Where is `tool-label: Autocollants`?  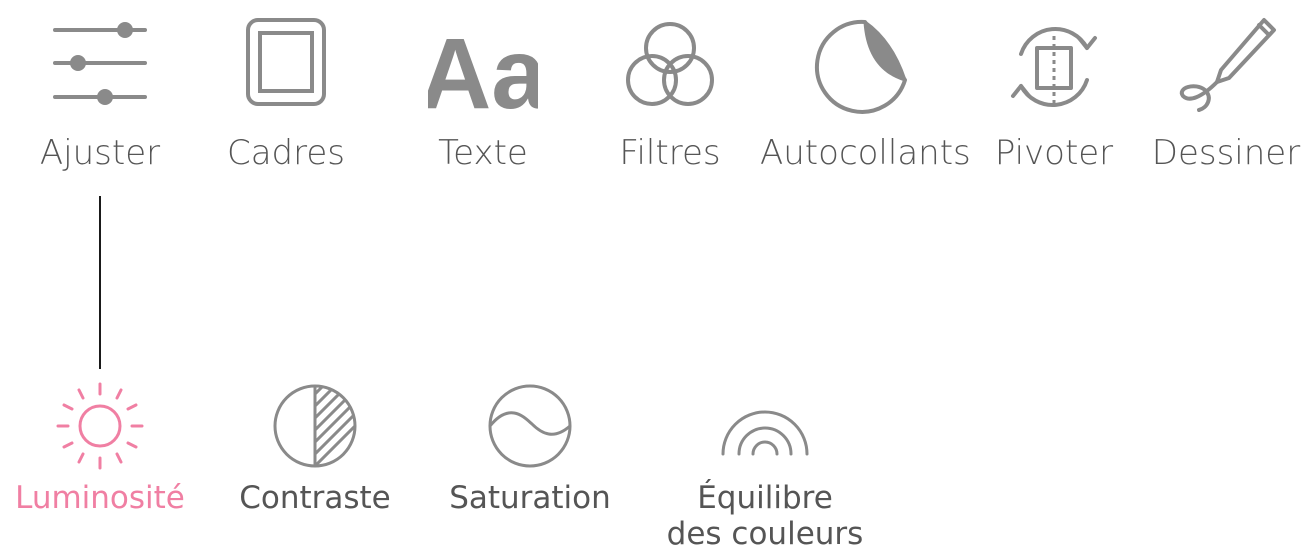 tool-label: Autocollants is located at coordinates (865, 153).